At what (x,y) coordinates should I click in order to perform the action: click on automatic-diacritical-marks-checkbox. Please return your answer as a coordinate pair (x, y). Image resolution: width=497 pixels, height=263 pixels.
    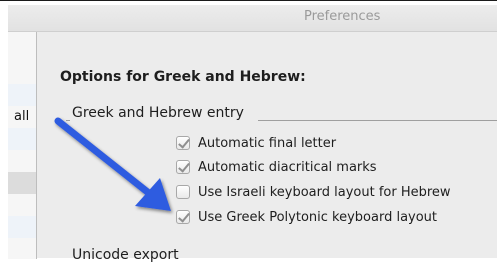
    Looking at the image, I should click on (183, 167).